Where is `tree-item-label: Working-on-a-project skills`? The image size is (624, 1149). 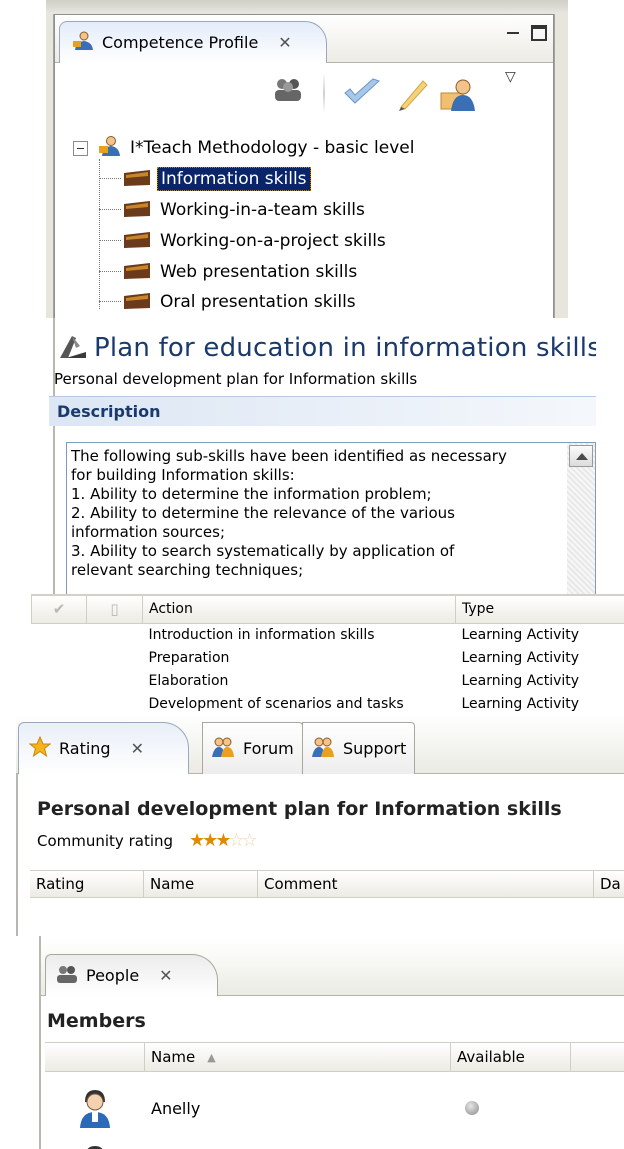 tree-item-label: Working-on-a-project skills is located at coordinates (273, 241).